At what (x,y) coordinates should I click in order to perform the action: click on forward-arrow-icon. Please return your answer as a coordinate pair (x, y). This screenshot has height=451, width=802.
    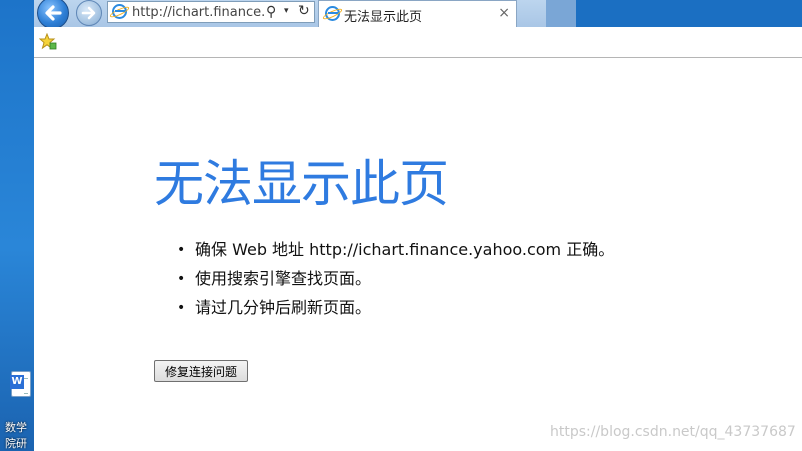
    Looking at the image, I should click on (88, 13).